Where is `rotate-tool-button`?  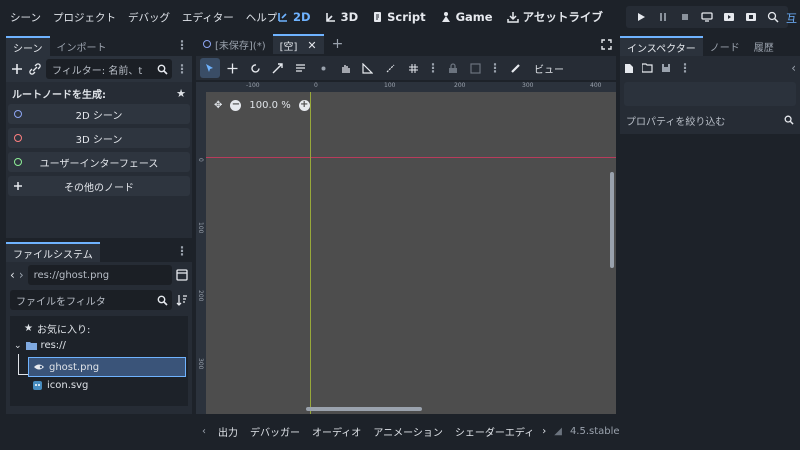
rotate-tool-button is located at coordinates (255, 68).